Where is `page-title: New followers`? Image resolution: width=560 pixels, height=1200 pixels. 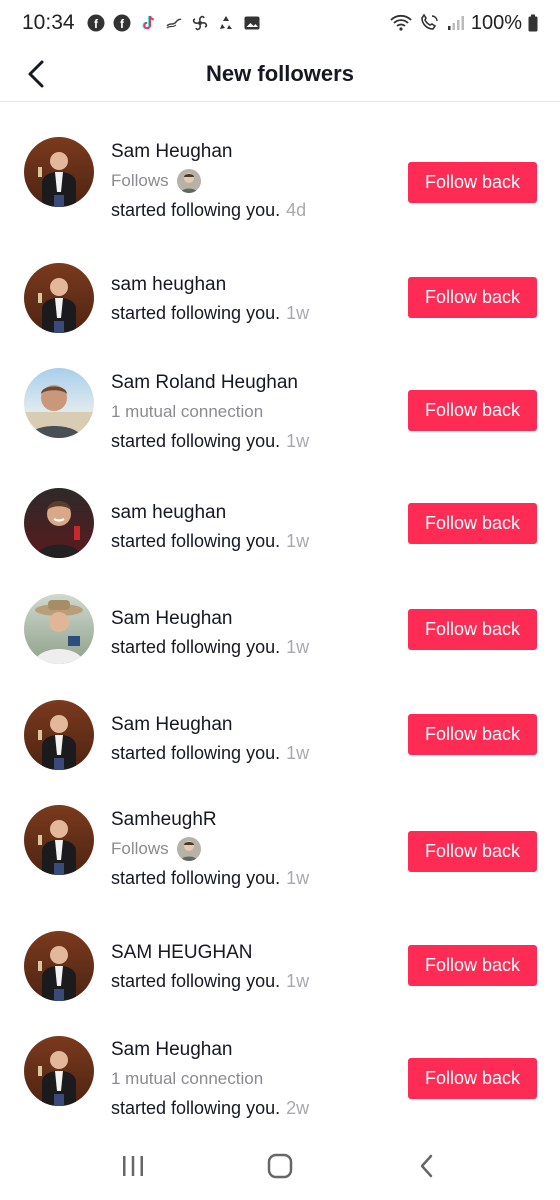
page-title: New followers is located at coordinates (280, 73).